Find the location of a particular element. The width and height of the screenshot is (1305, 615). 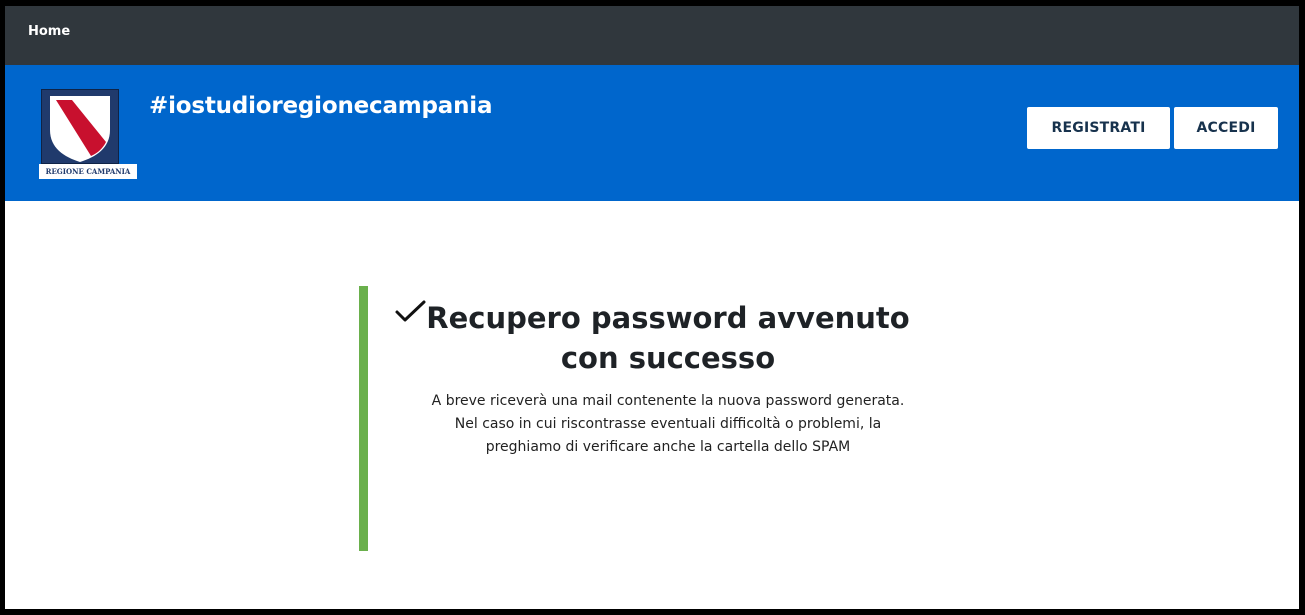

logo-caption: REGIONE CAMPANIA is located at coordinates (88, 171).